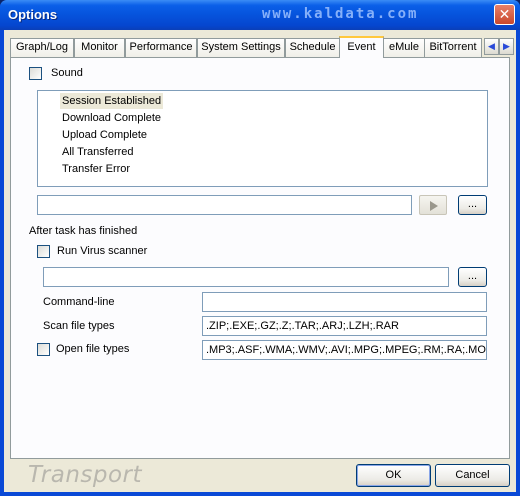  I want to click on cancel-button: Cancel, so click(472, 475).